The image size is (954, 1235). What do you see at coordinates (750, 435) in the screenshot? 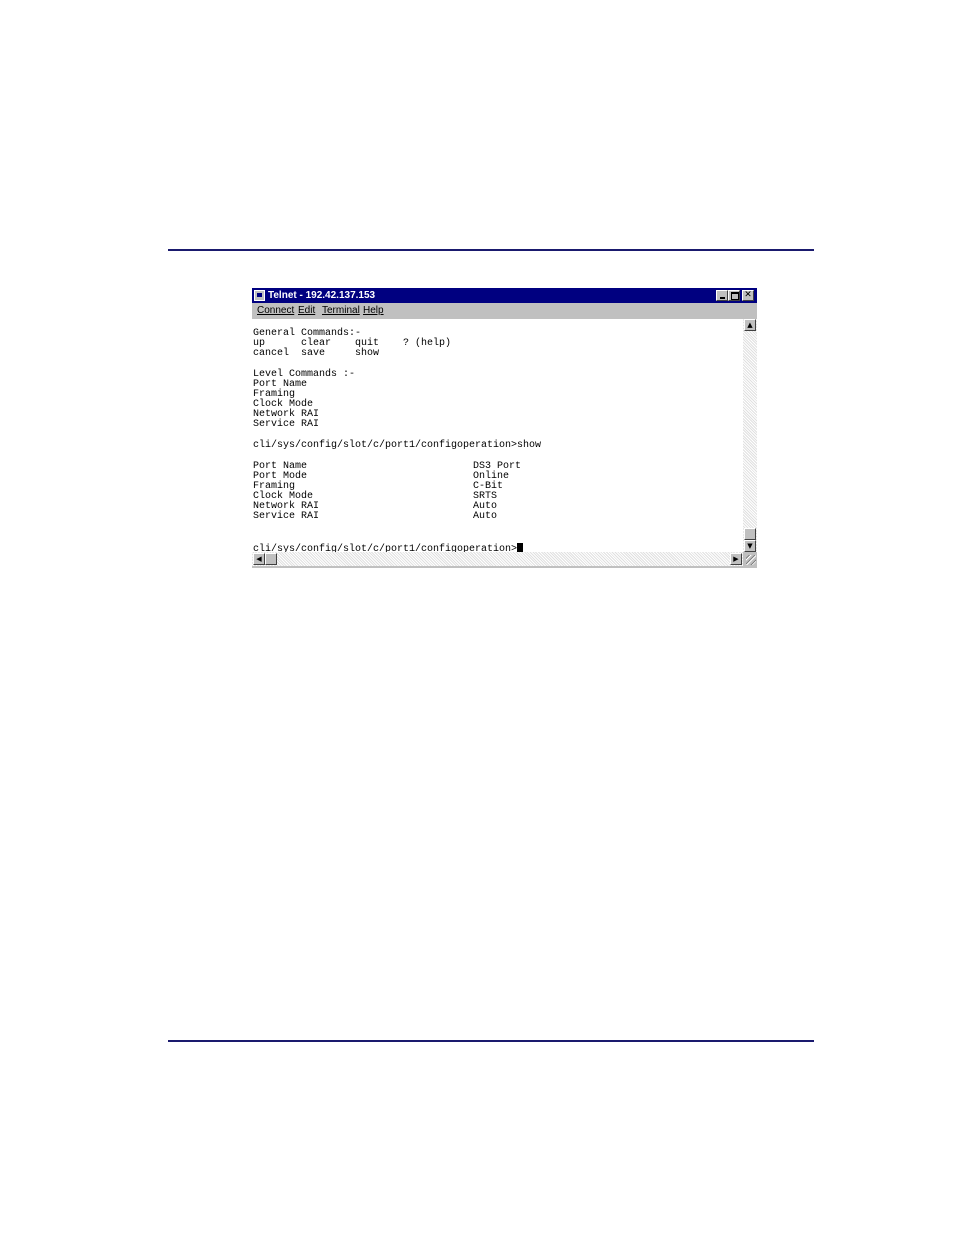
I see `vertical-scrollbar: ▲ ▼` at bounding box center [750, 435].